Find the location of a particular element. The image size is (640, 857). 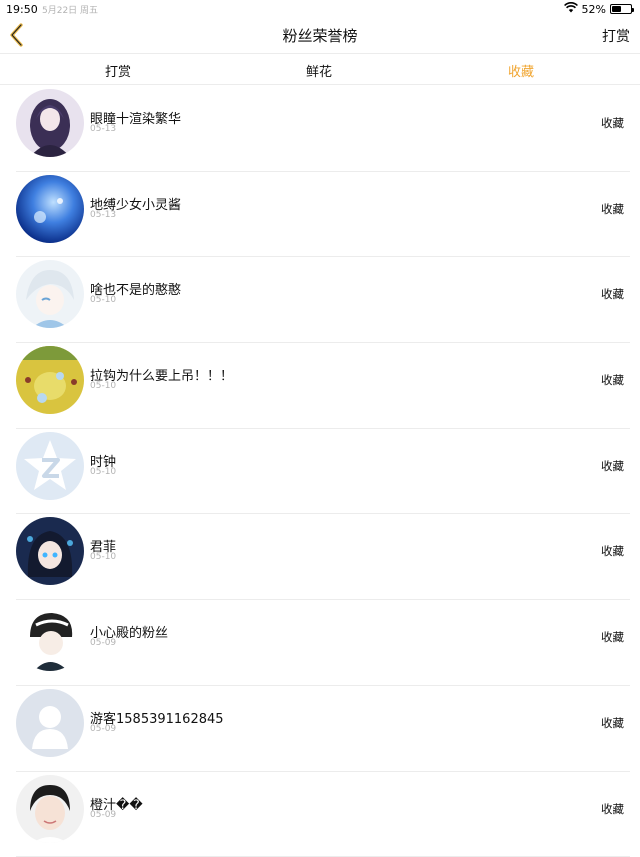

nav-bar: 粉丝荣誉榜 打赏 is located at coordinates (320, 35).